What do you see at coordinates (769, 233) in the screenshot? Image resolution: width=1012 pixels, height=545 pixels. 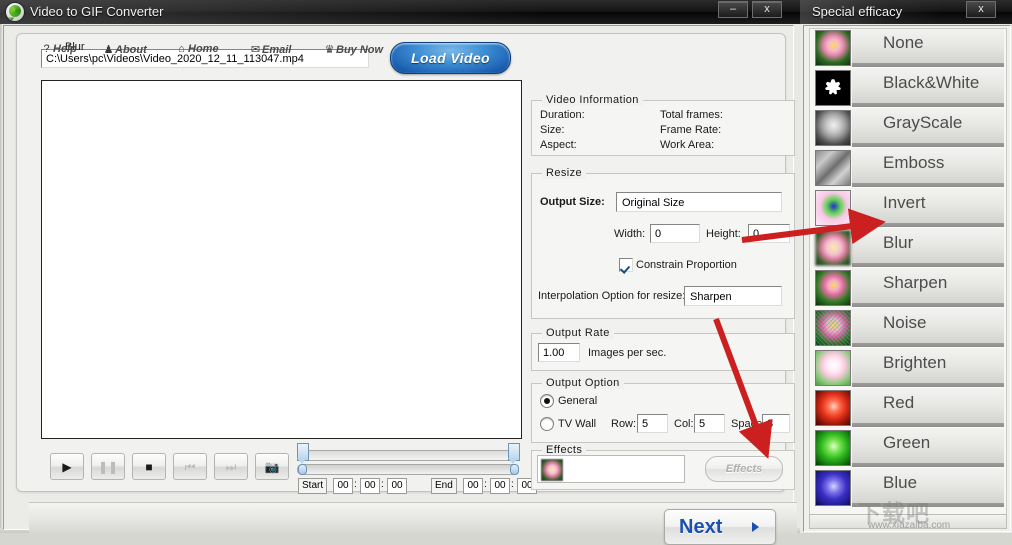 I see `height-input: 0` at bounding box center [769, 233].